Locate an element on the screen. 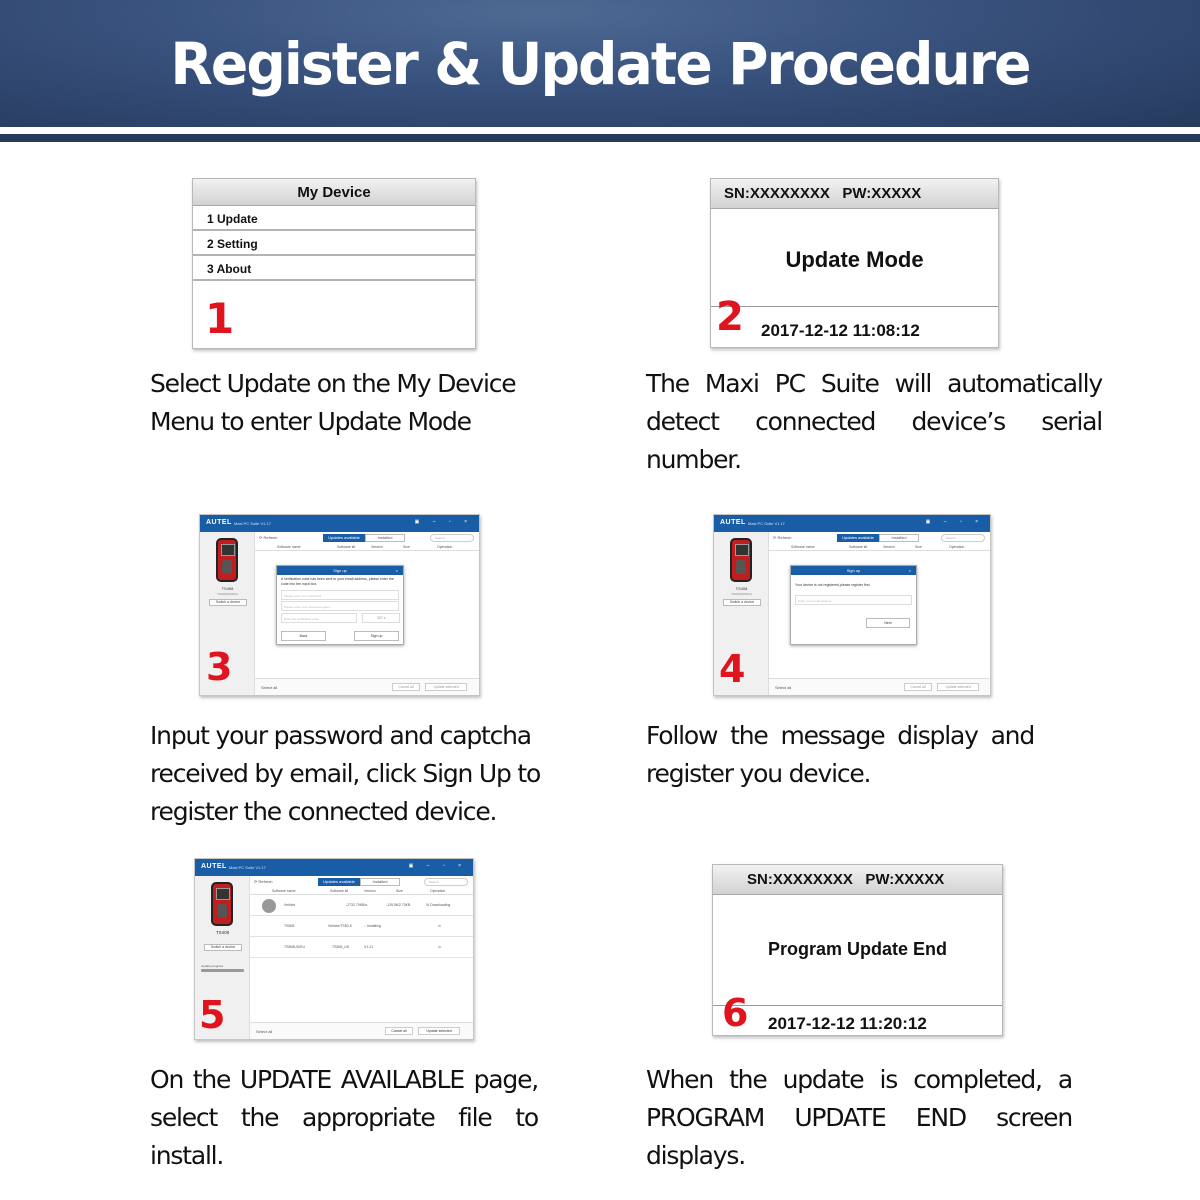  countdown-timer: 367 s is located at coordinates (381, 618).